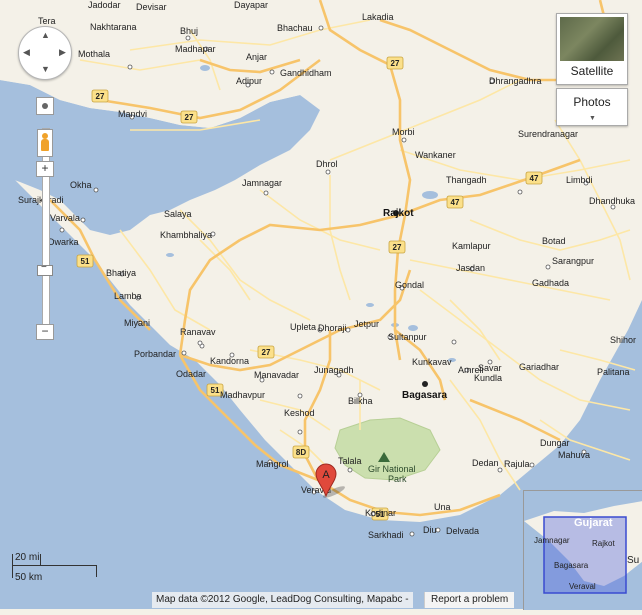 The height and width of the screenshot is (615, 642). I want to click on place-talala: Talala, so click(350, 461).